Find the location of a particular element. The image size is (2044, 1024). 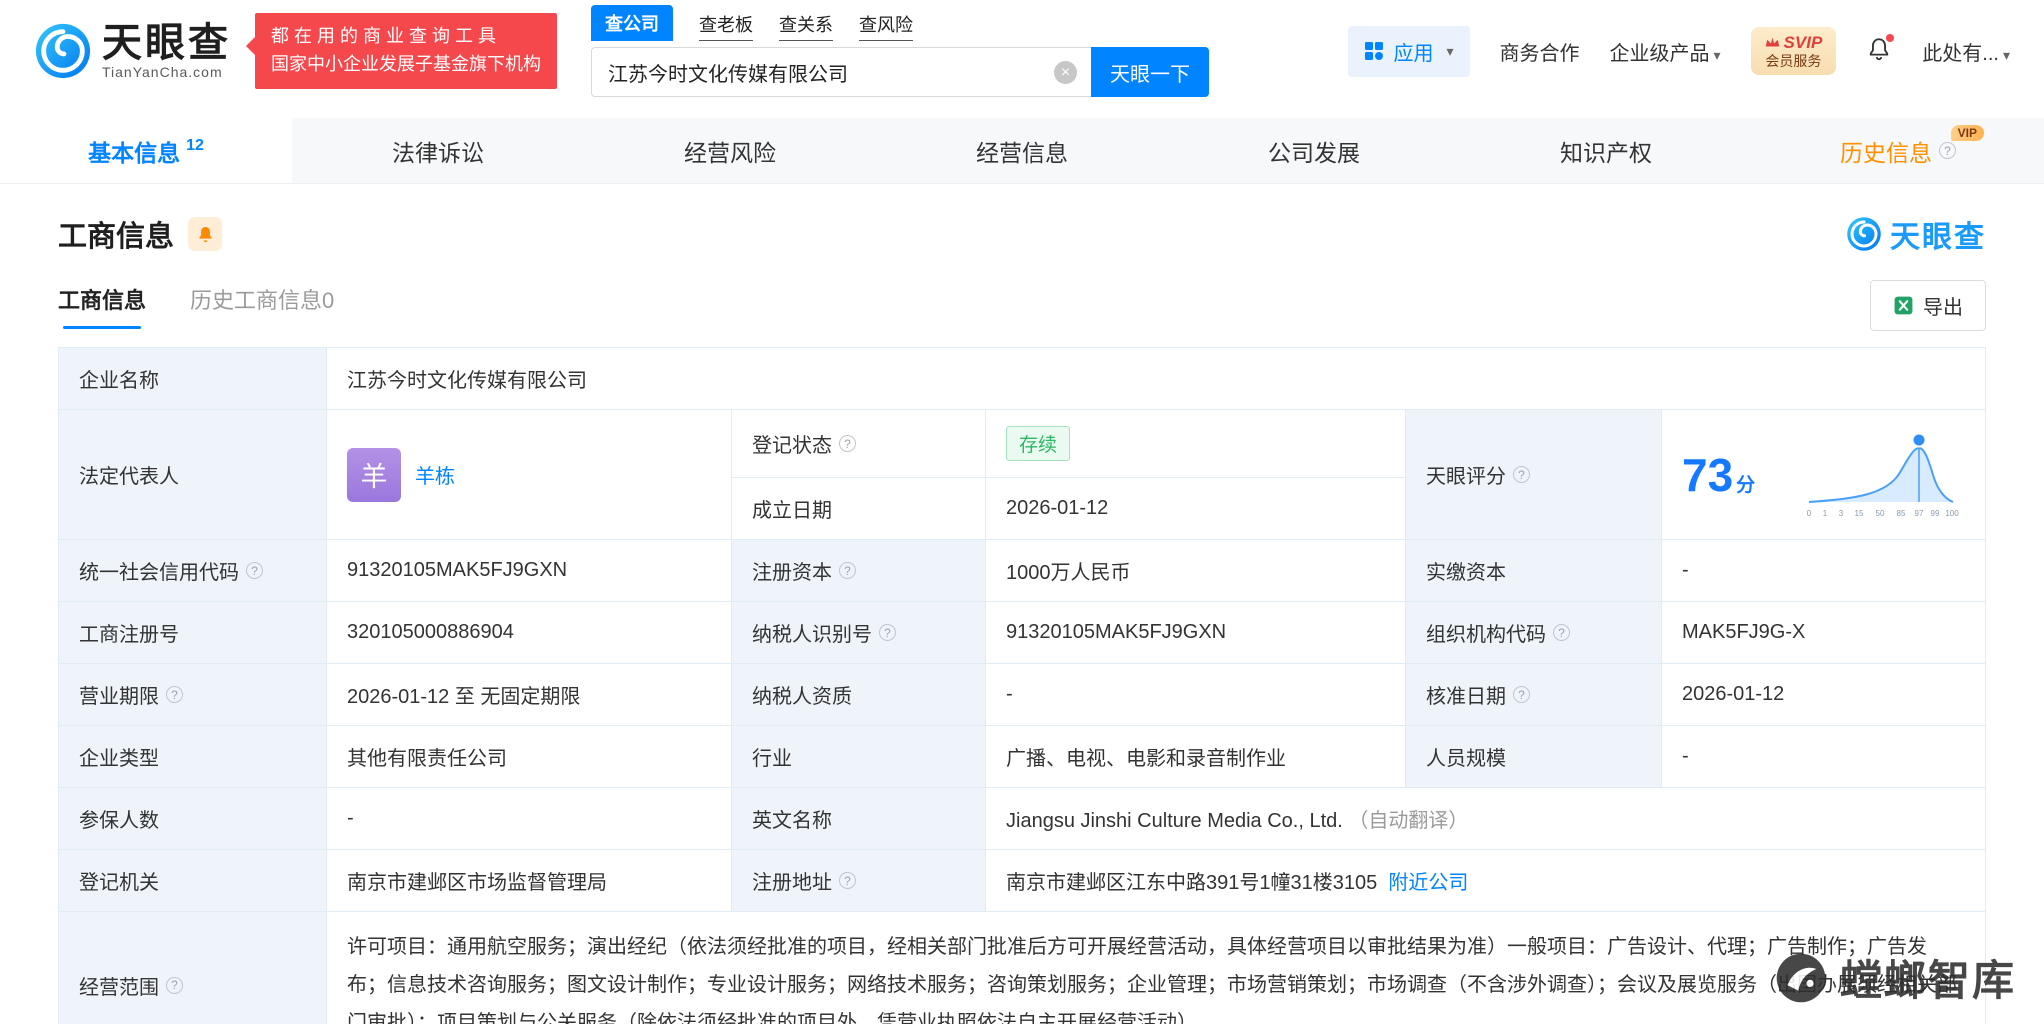

reg-address-label: 注册地址? is located at coordinates (858, 880).